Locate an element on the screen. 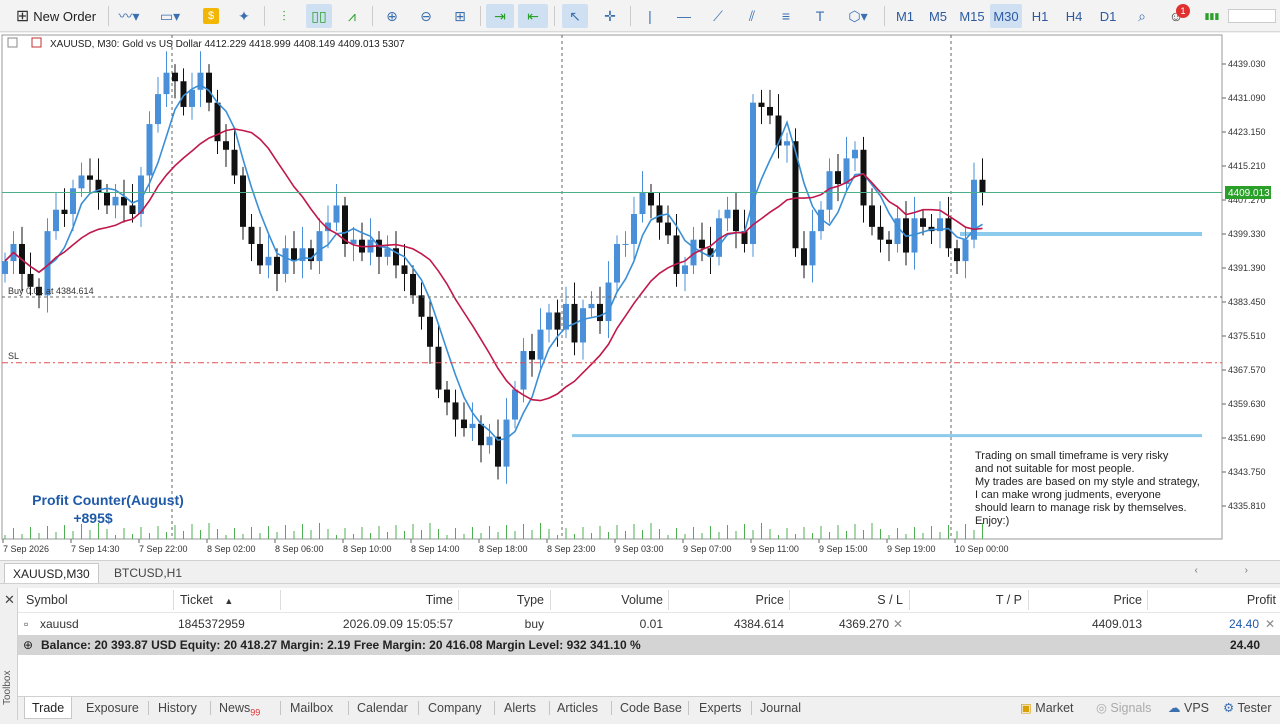 This screenshot has height=724, width=1280. price-tick-label: 4399.330 is located at coordinates (1247, 234).